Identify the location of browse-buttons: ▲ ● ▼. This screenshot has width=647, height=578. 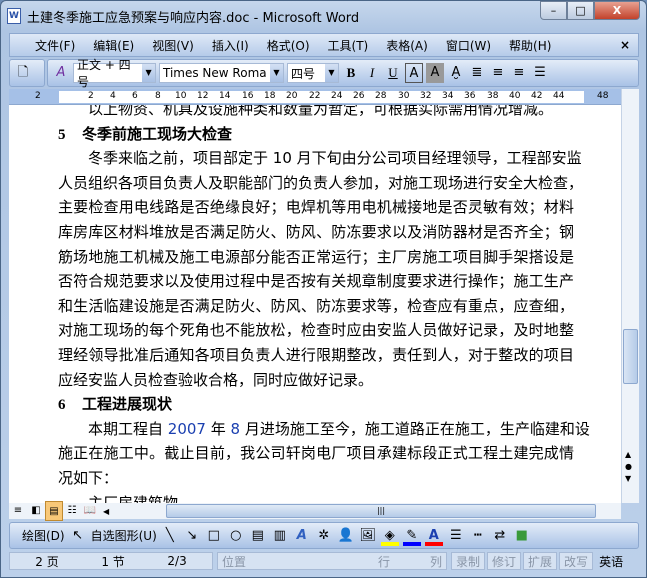
(628, 467).